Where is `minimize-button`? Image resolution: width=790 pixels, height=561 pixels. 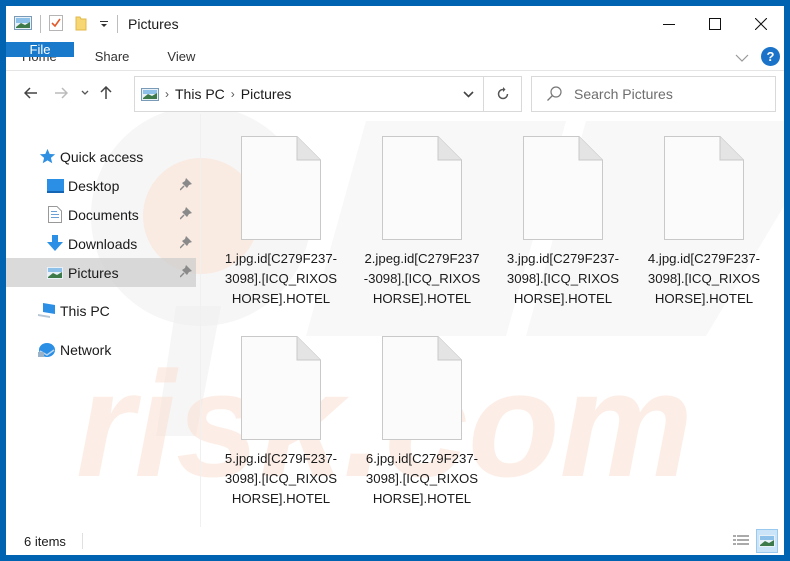 minimize-button is located at coordinates (669, 24).